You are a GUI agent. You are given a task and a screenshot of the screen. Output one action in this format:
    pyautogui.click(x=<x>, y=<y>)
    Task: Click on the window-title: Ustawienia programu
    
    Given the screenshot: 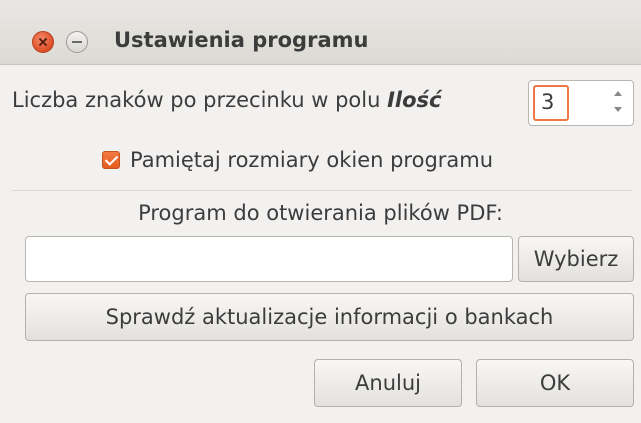 What is the action you would take?
    pyautogui.click(x=241, y=40)
    